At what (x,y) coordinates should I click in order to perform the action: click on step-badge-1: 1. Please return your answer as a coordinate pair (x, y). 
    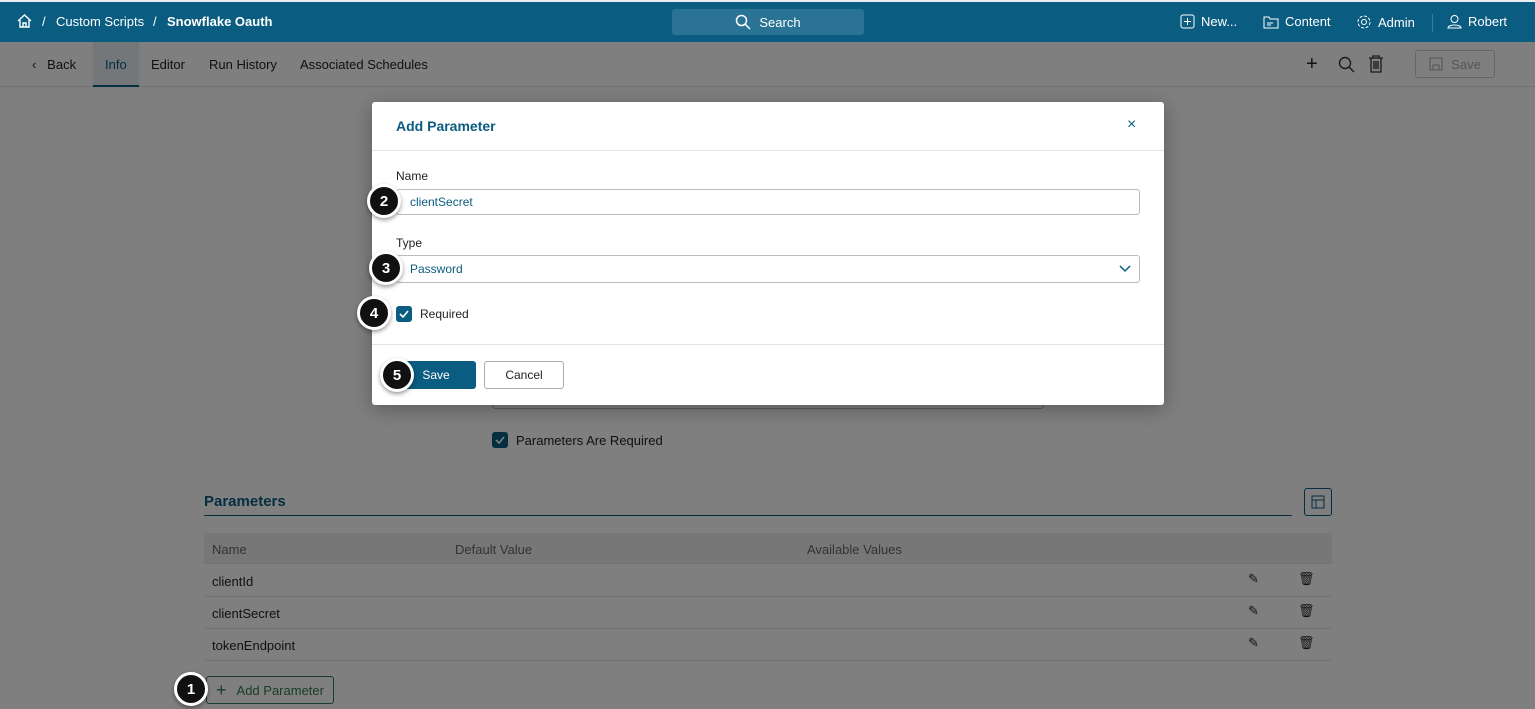
    Looking at the image, I should click on (191, 689).